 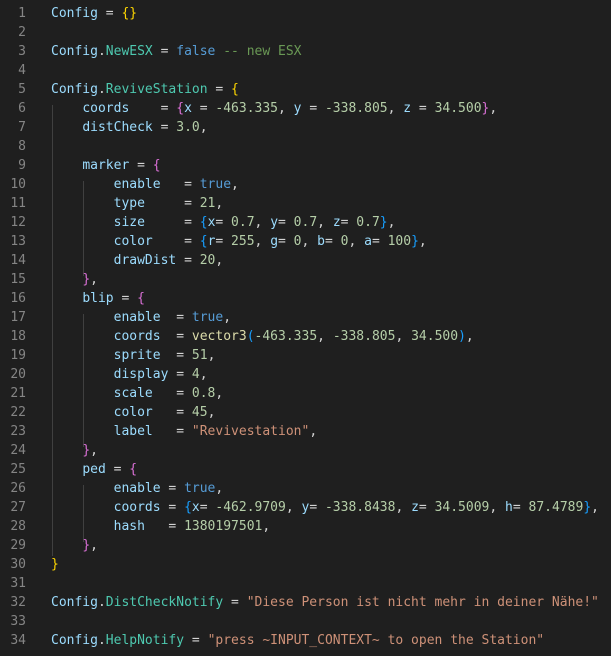 I want to click on token-var: Config, so click(x=74, y=640).